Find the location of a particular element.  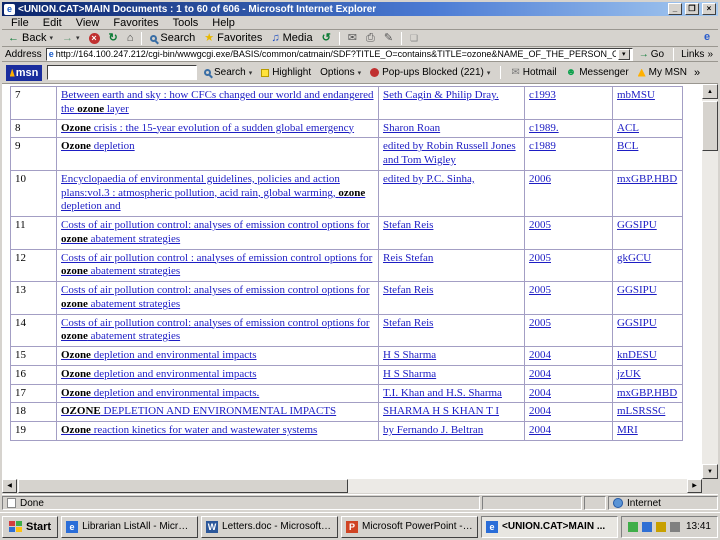

msn-hotmail-button: ✉ Hotmail is located at coordinates (533, 72).